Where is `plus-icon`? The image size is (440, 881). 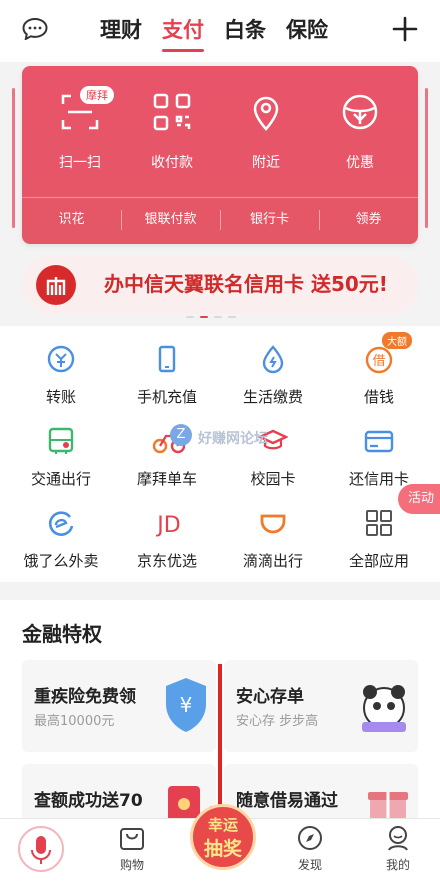 plus-icon is located at coordinates (405, 29).